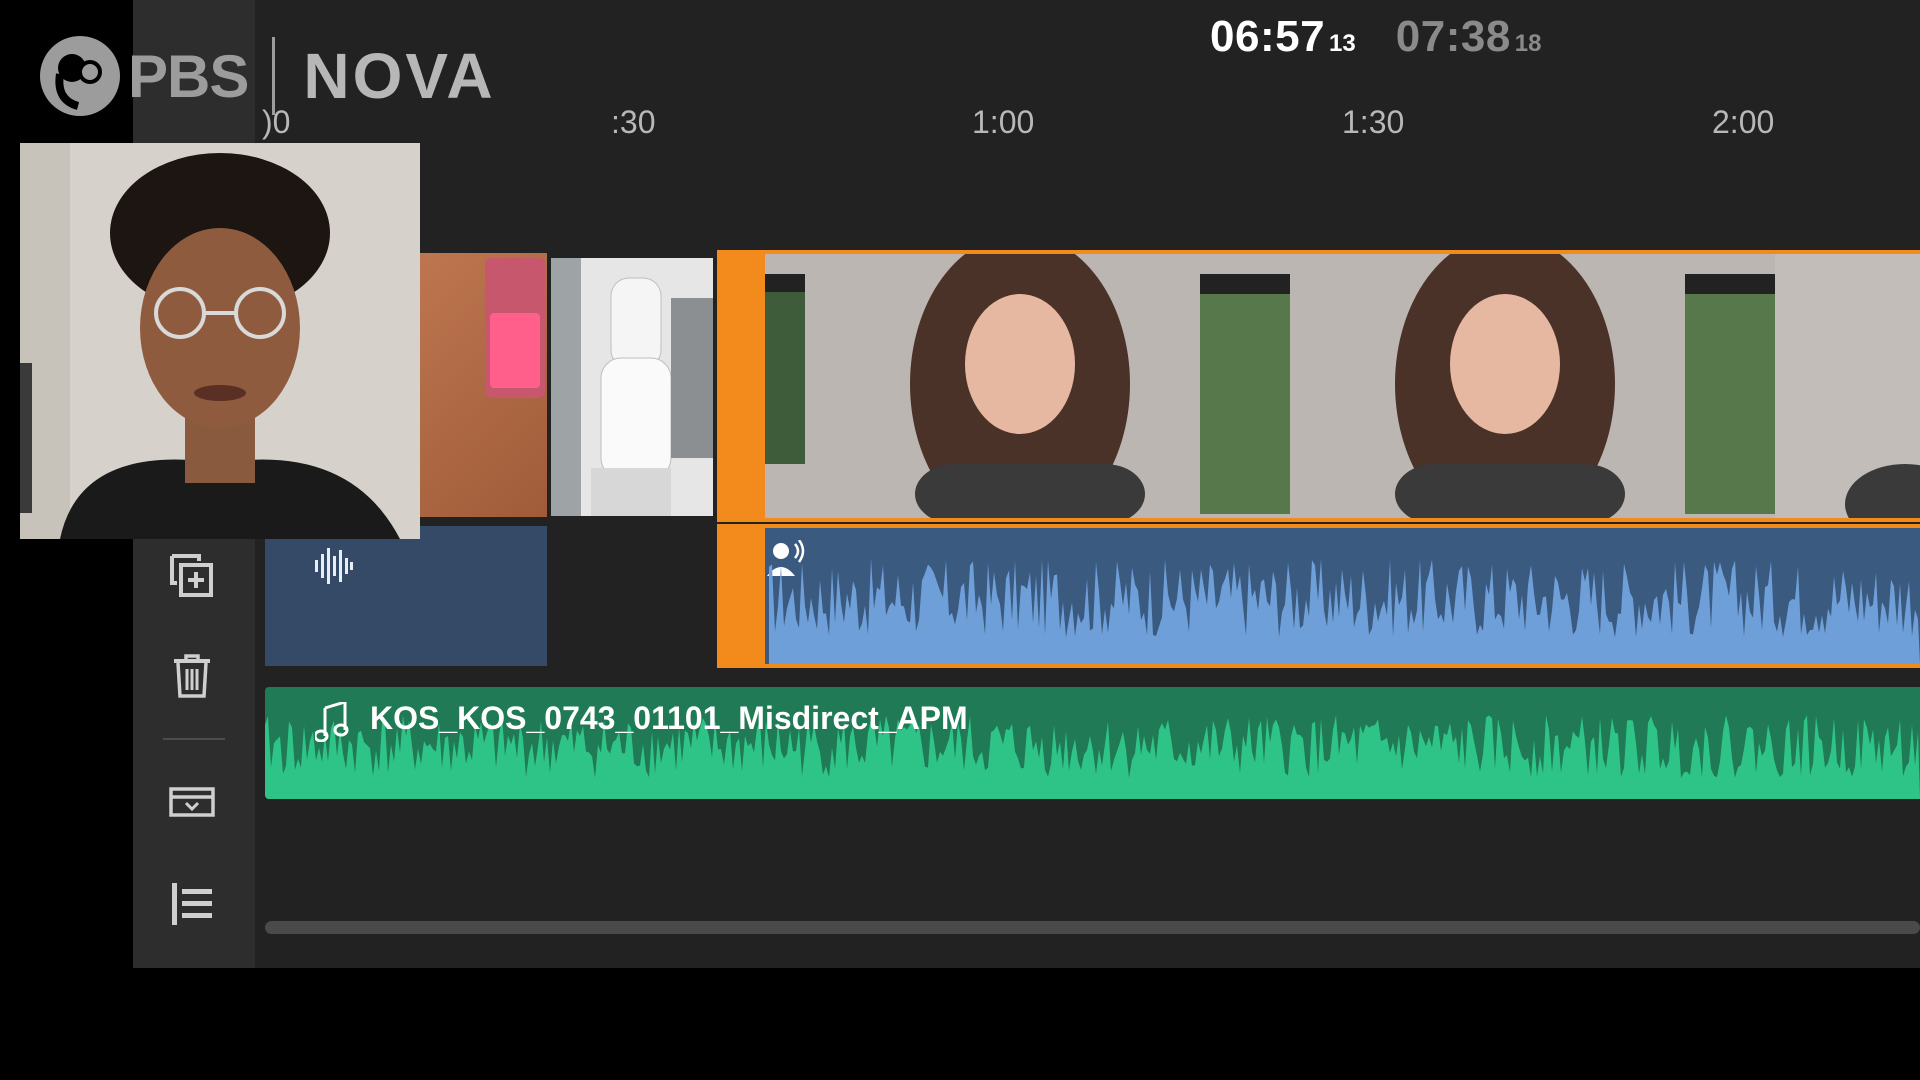  I want to click on trash-icon, so click(192, 676).